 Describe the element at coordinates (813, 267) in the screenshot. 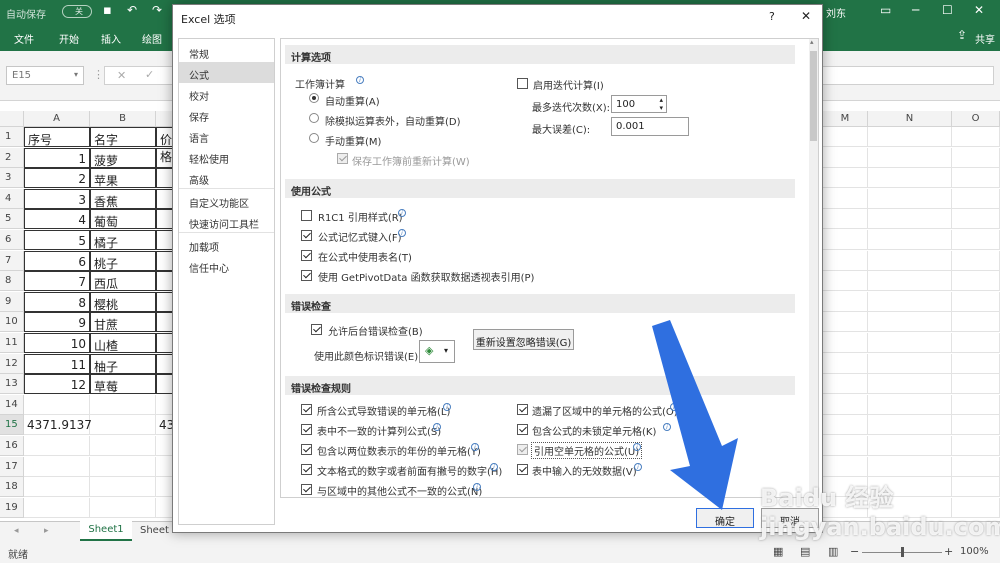

I see `content-scrollbar: ▴` at that location.